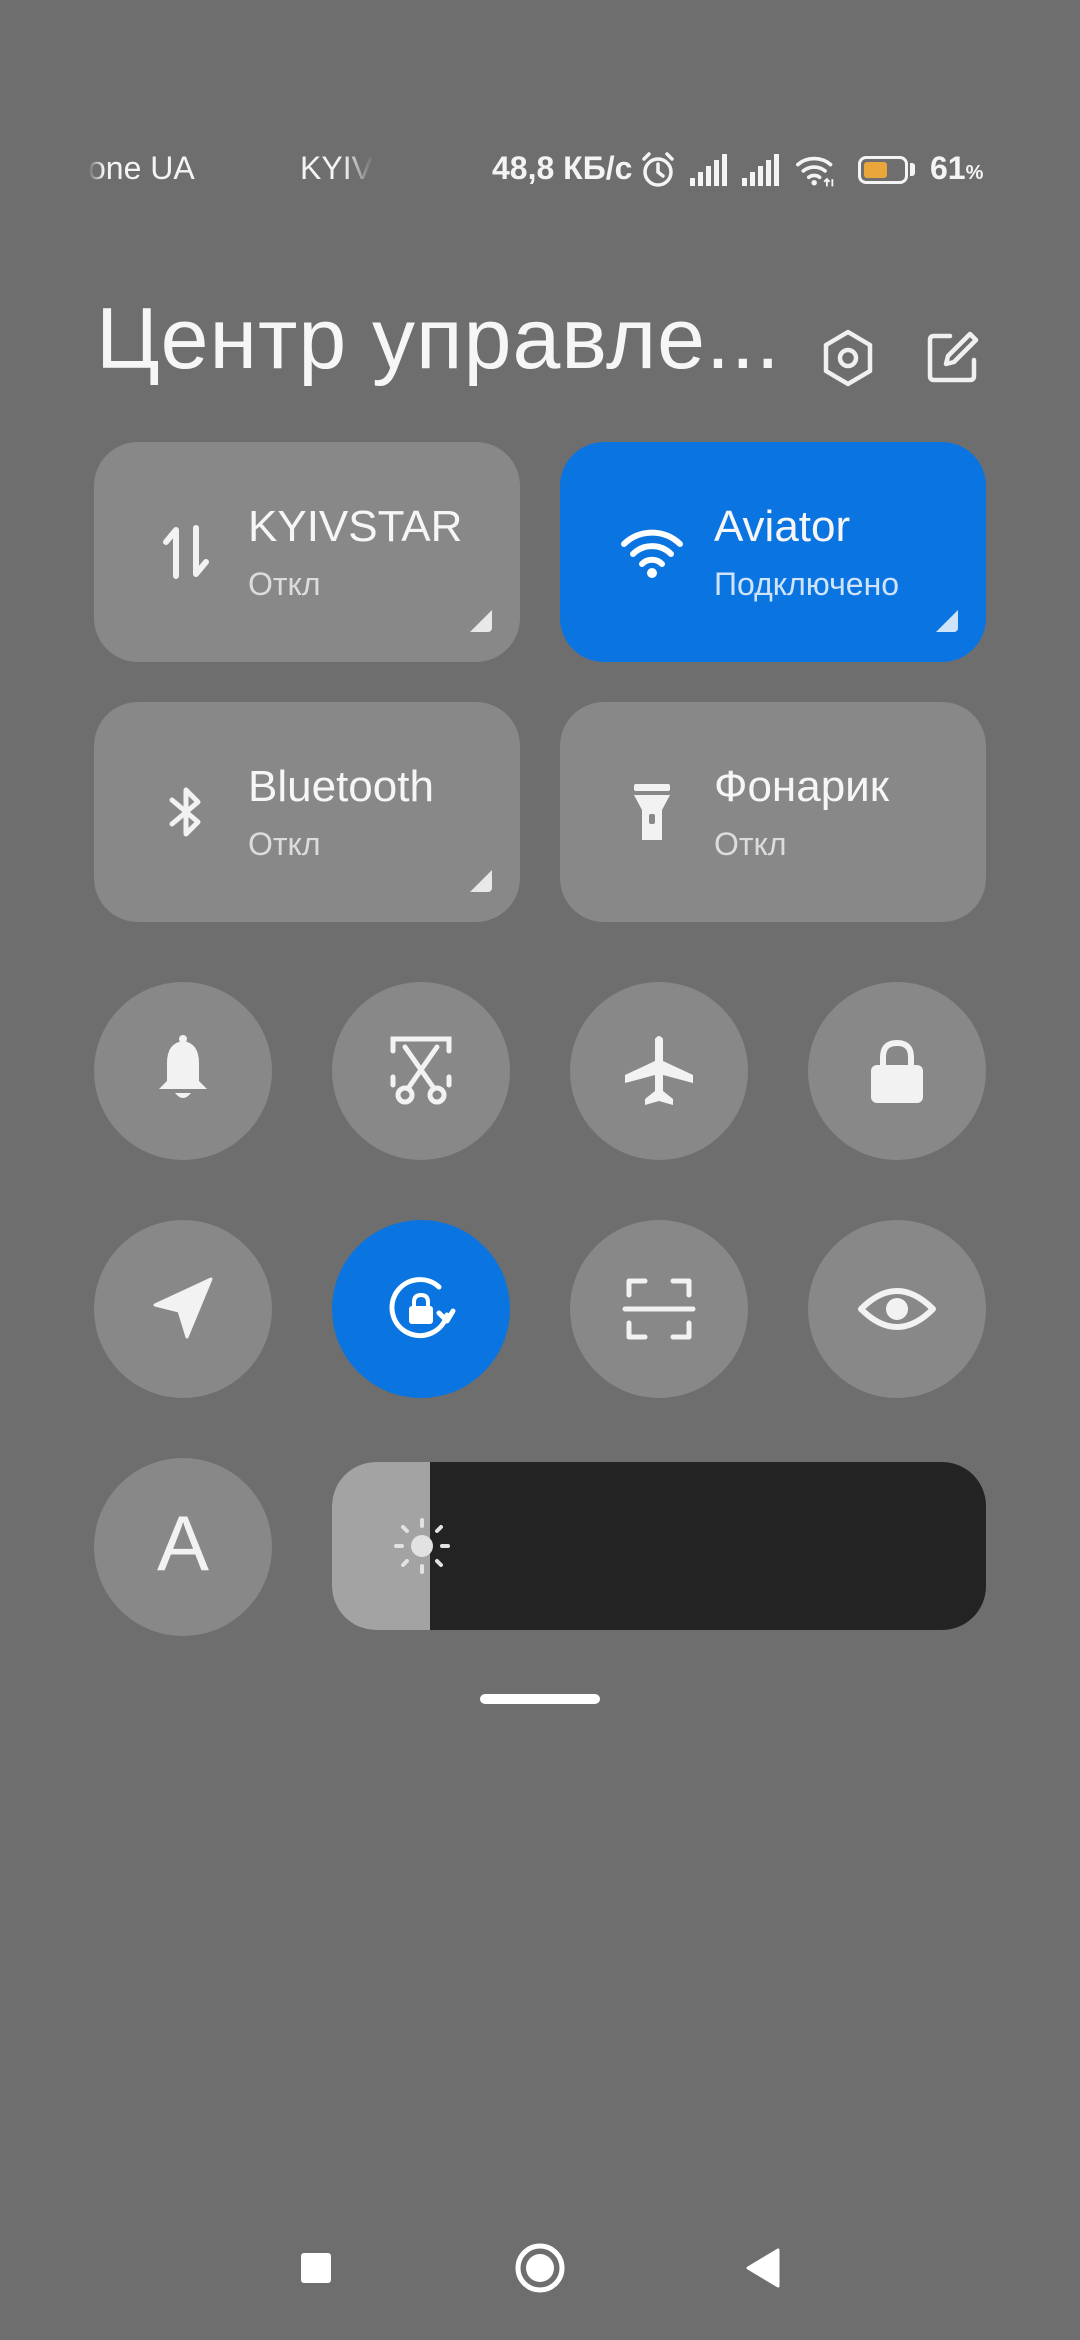  What do you see at coordinates (782, 526) in the screenshot?
I see `tile-label: Aviator` at bounding box center [782, 526].